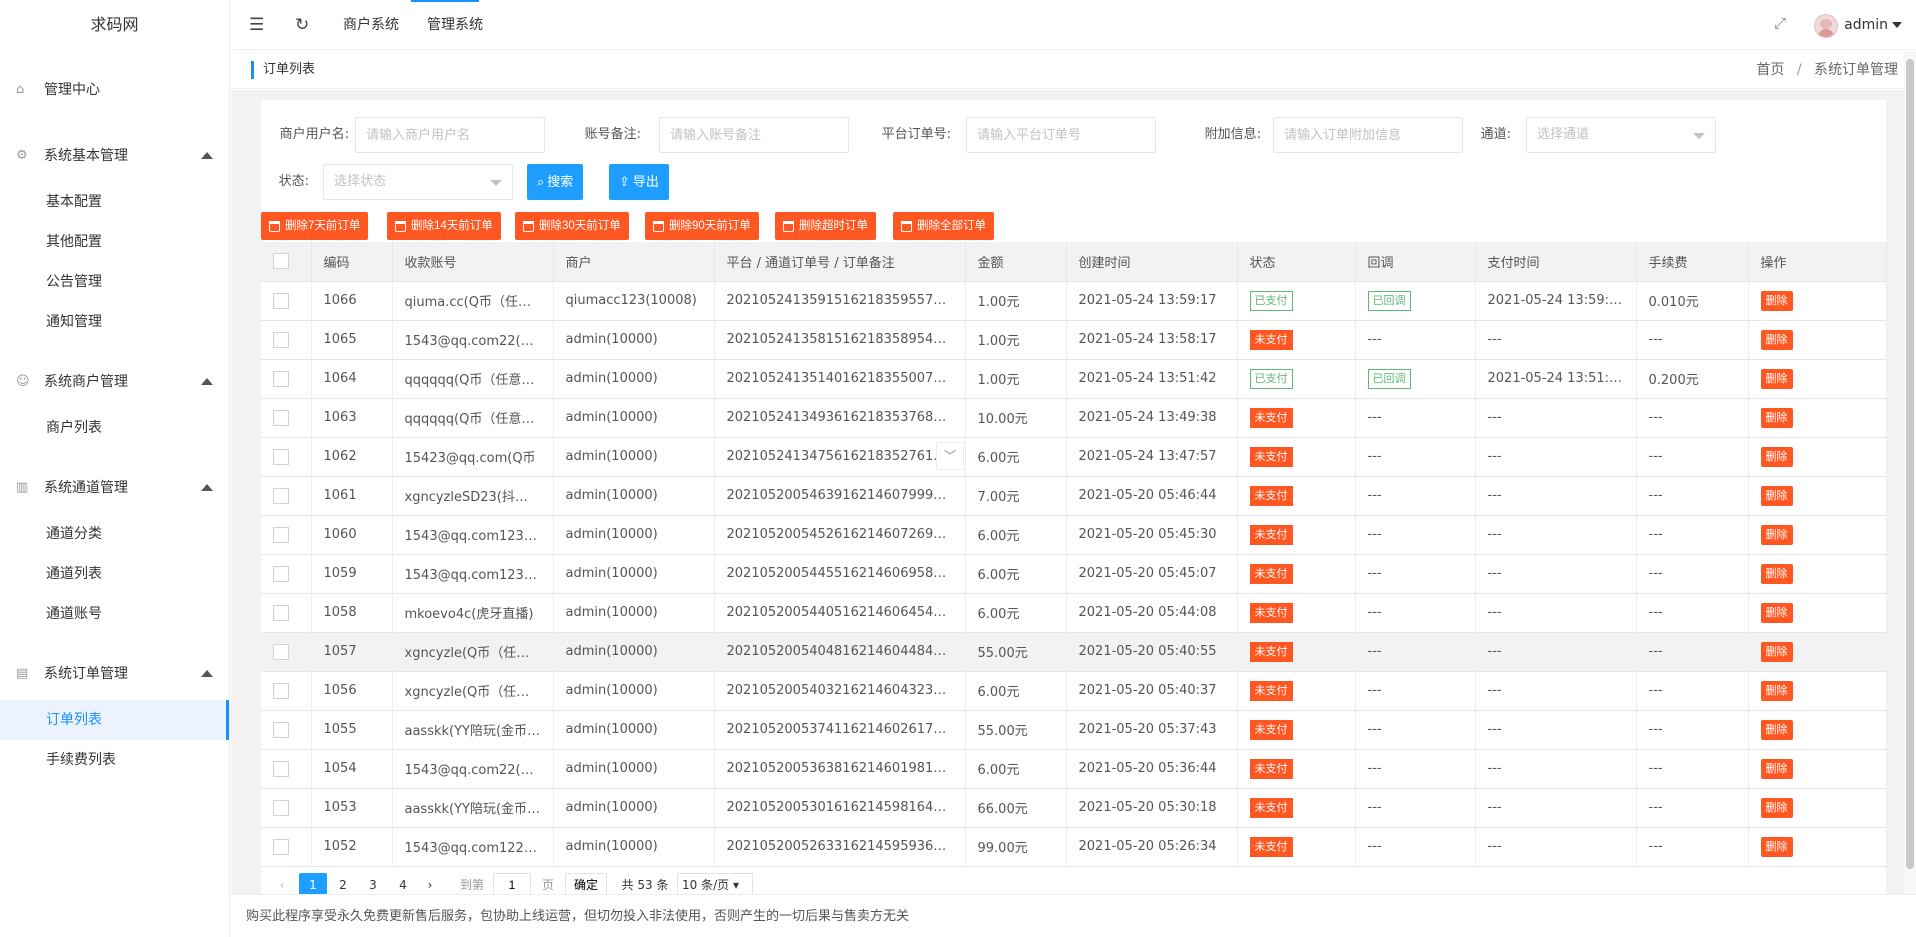 The height and width of the screenshot is (937, 1916). I want to click on scrollbar-thumb, so click(1910, 464).